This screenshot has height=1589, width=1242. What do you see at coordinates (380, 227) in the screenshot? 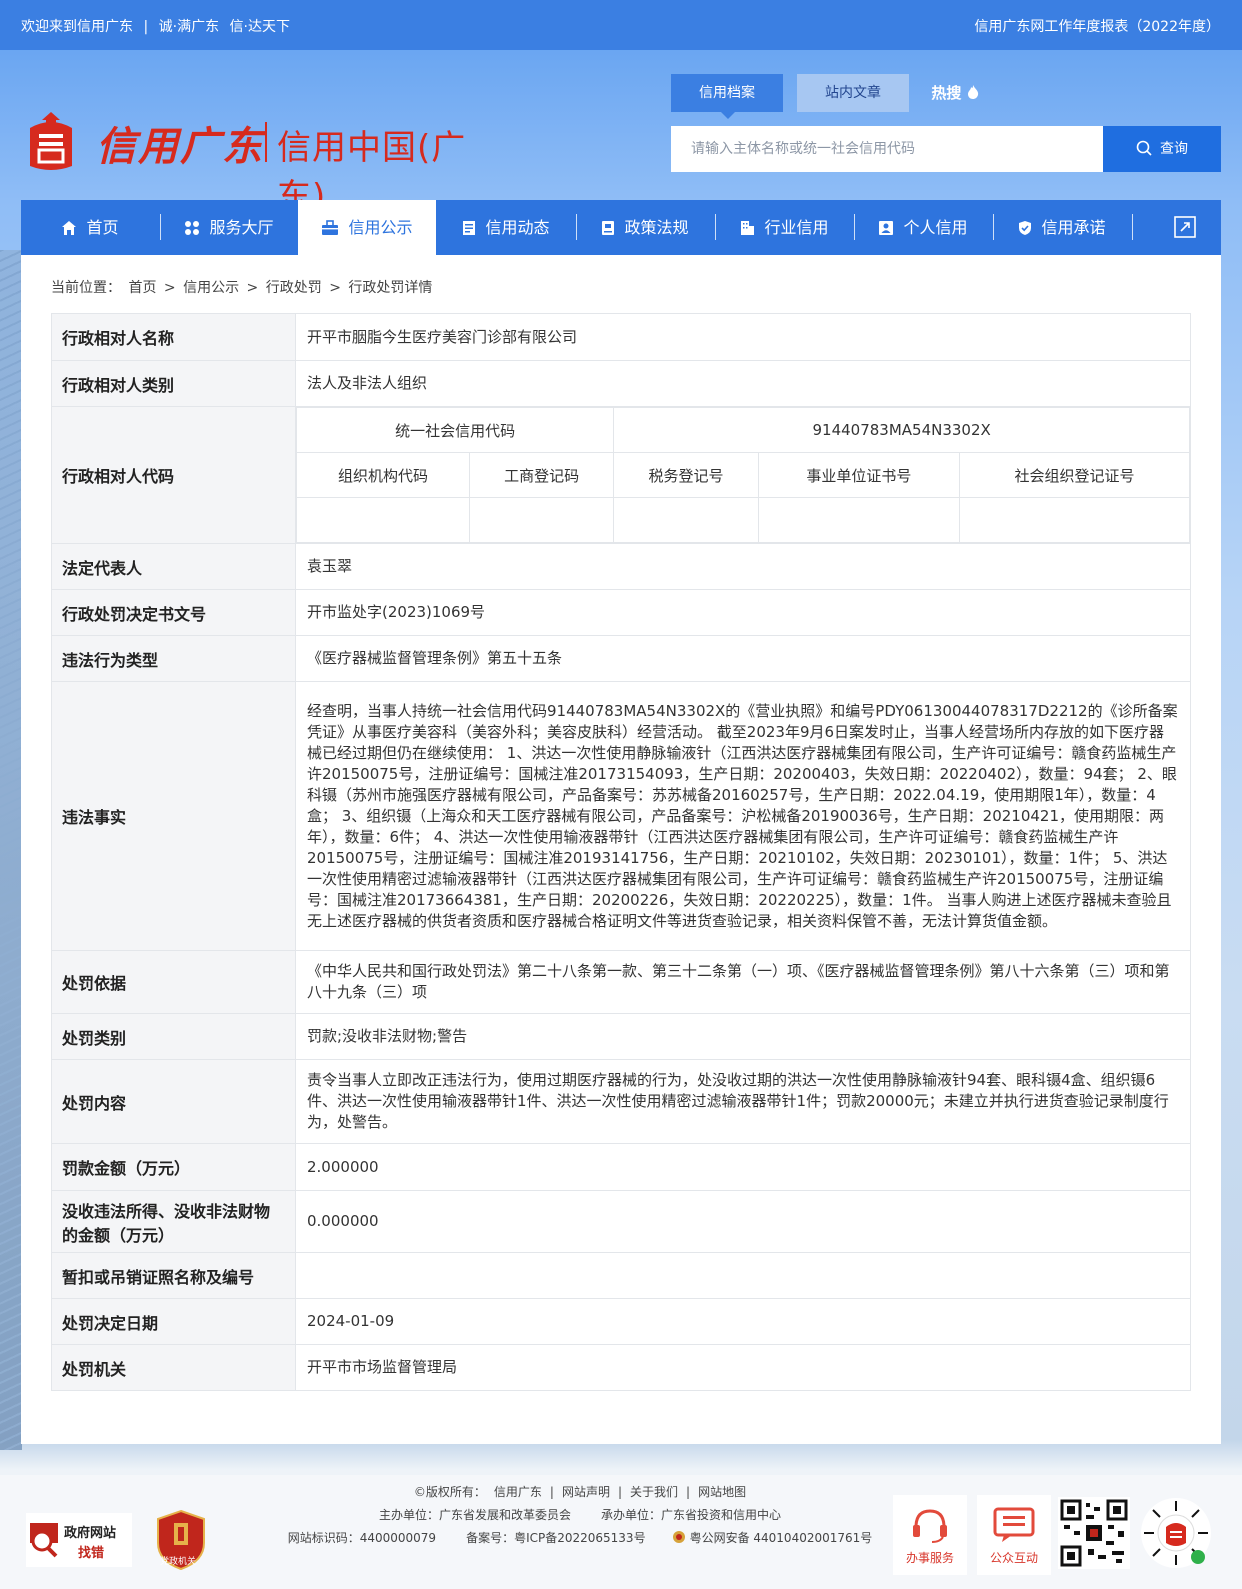
I see `nav-label: 信用公示` at bounding box center [380, 227].